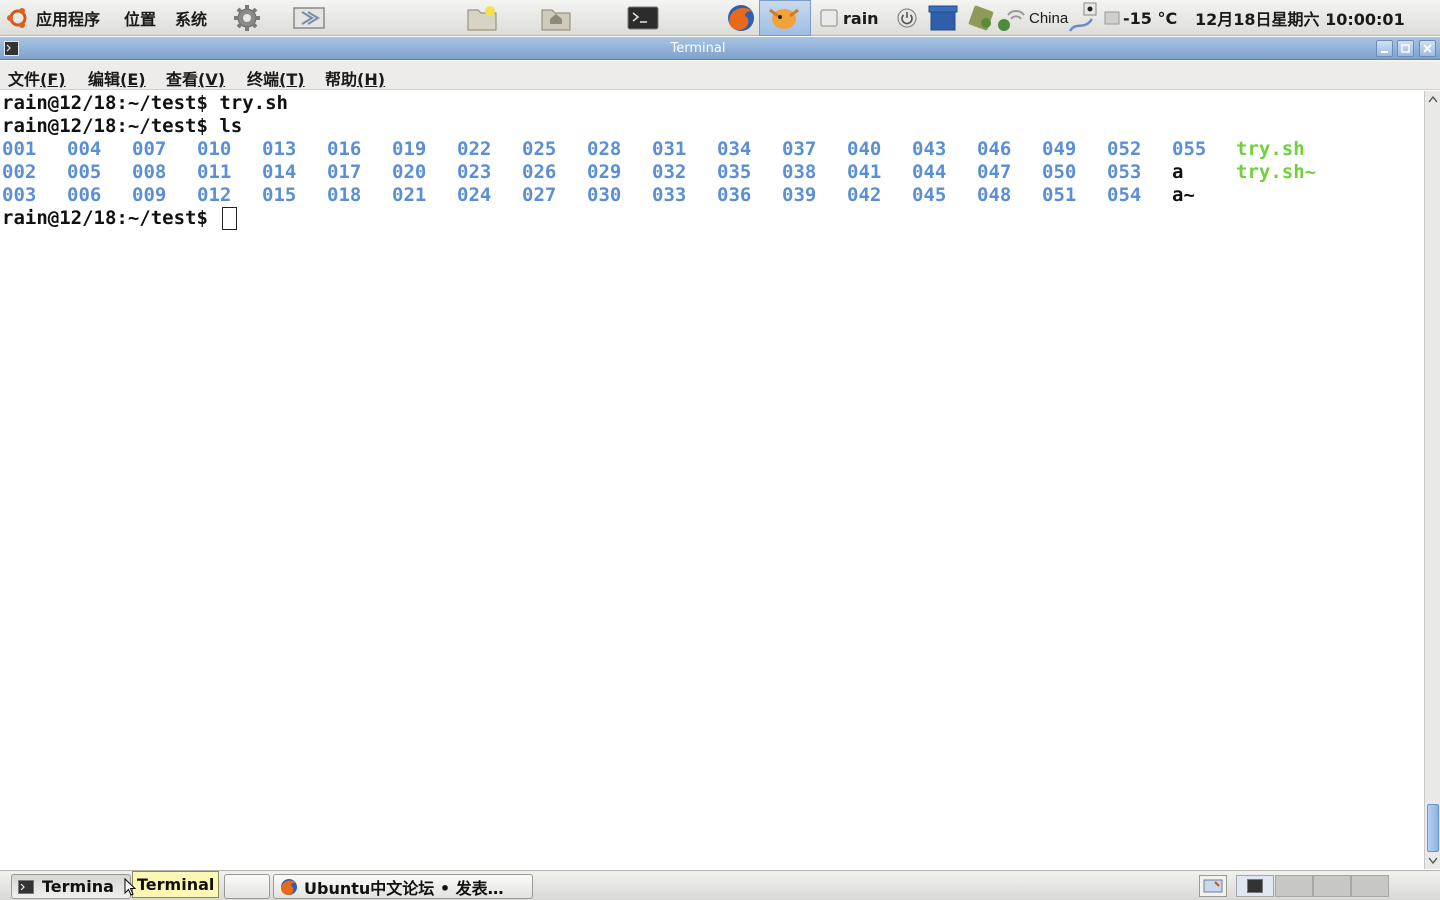 The height and width of the screenshot is (900, 1440). What do you see at coordinates (734, 172) in the screenshot?
I see `ls-entry: 035` at bounding box center [734, 172].